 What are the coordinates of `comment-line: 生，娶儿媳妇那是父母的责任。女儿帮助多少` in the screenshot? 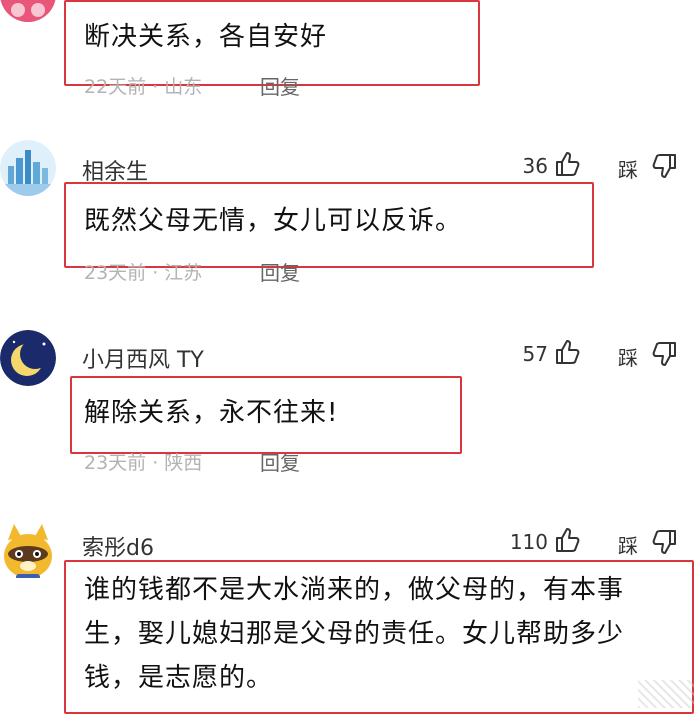 It's located at (354, 634).